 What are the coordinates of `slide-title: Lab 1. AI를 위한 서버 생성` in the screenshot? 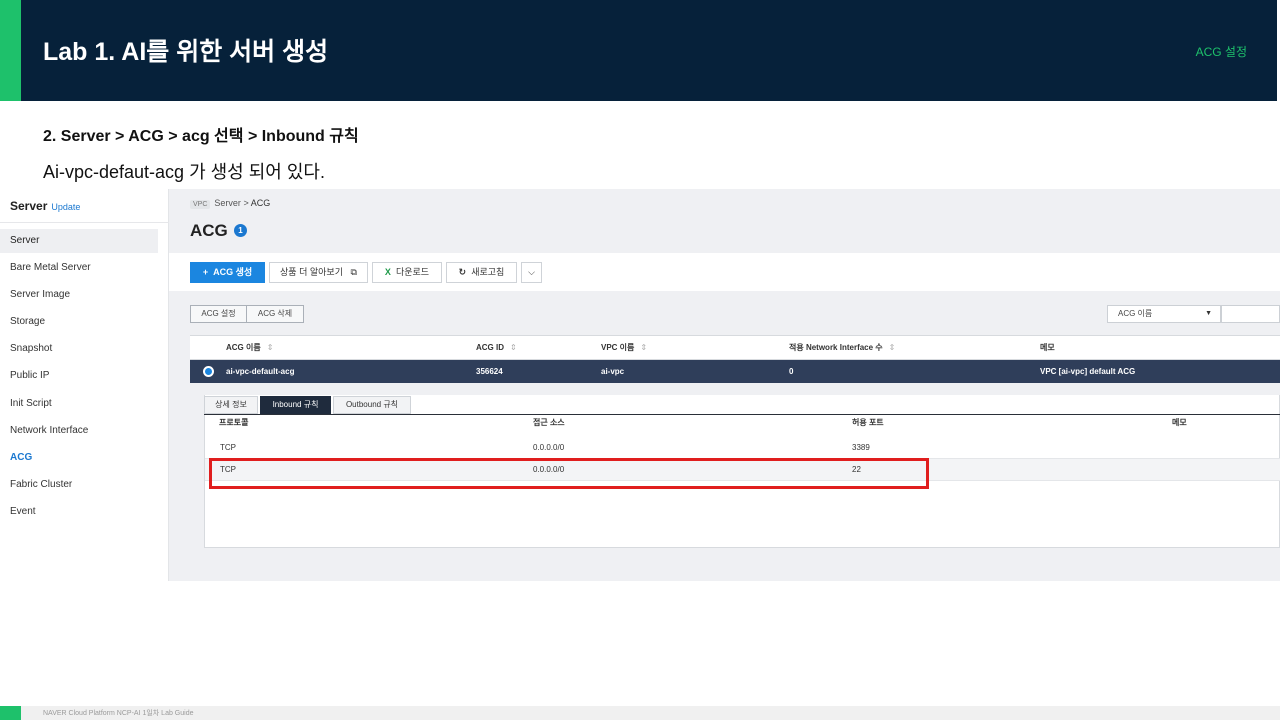 It's located at (186, 52).